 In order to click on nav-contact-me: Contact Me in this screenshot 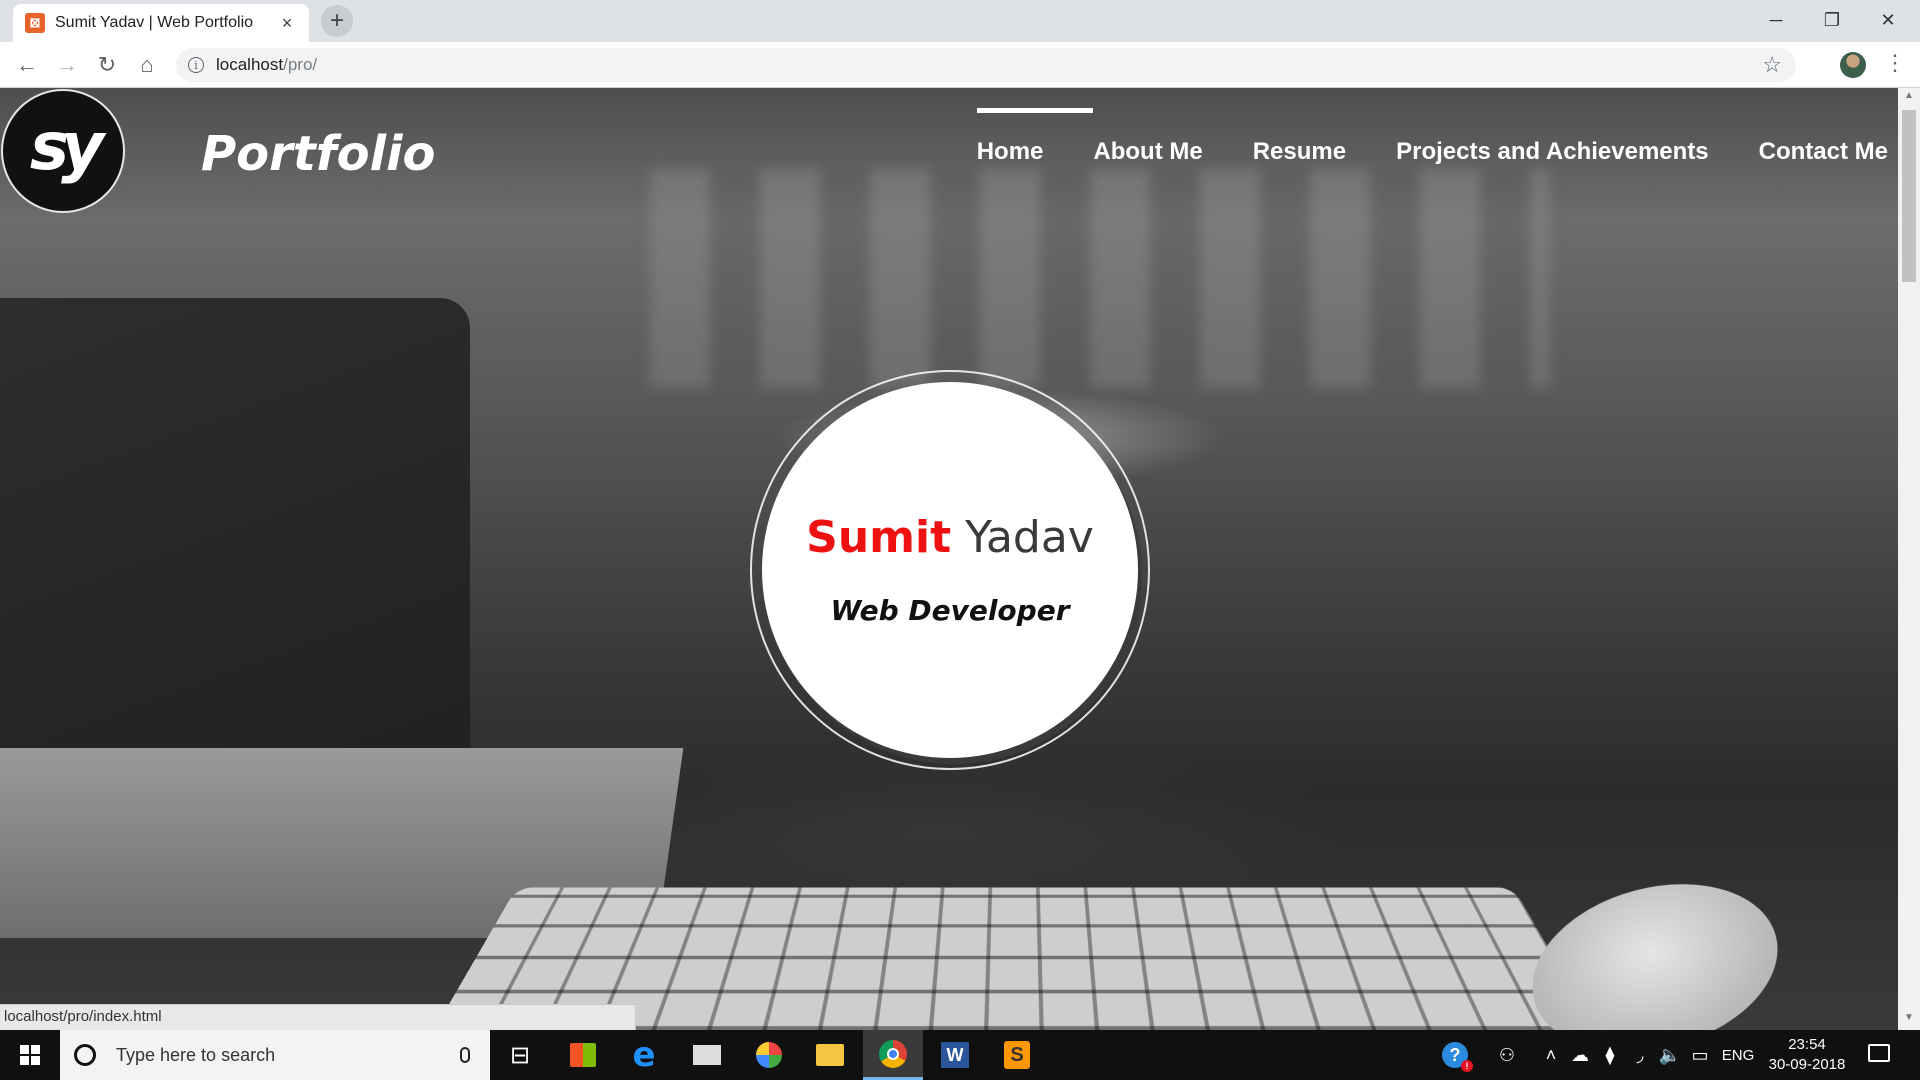, I will do `click(1823, 137)`.